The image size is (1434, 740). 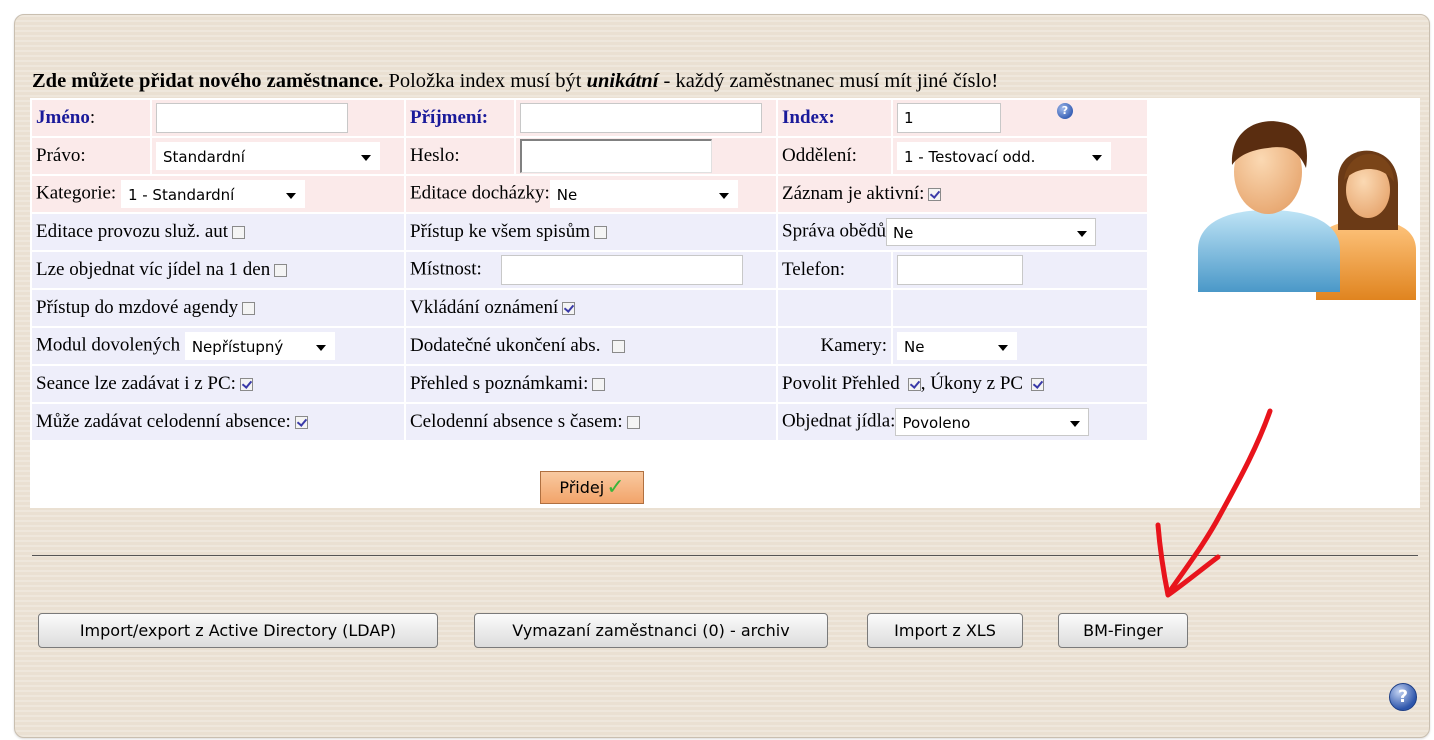 What do you see at coordinates (643, 194) in the screenshot?
I see `editace-dochazky-select: Ne` at bounding box center [643, 194].